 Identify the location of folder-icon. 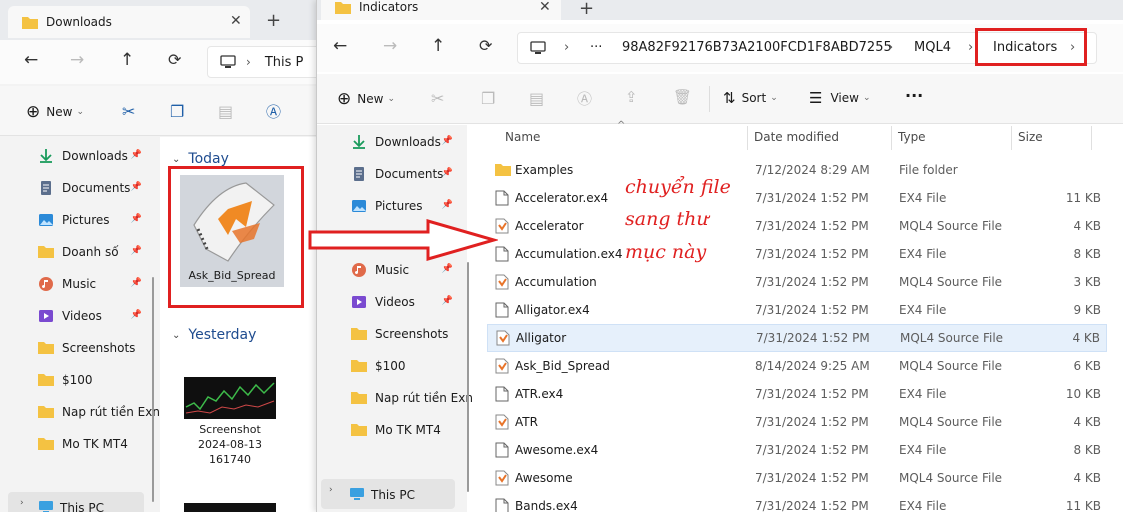
(359, 398).